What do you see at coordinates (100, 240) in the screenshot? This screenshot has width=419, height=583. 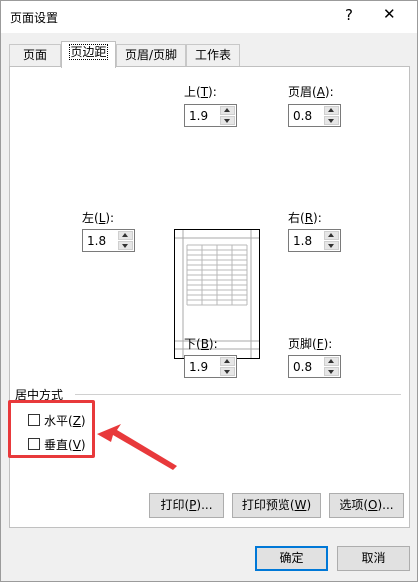 I see `left-margin-input` at bounding box center [100, 240].